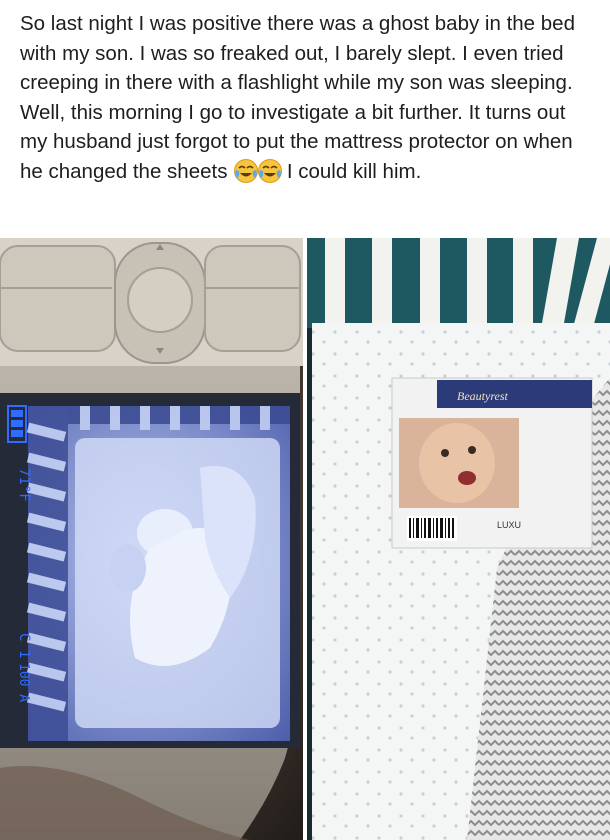  What do you see at coordinates (492, 463) in the screenshot?
I see `mattress-label: Beautyrest LUXU` at bounding box center [492, 463].